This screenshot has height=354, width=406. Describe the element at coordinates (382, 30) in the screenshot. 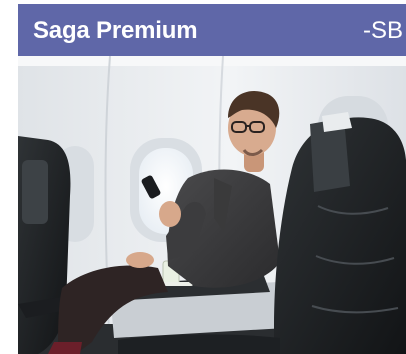

I see `fare-code: -SB` at that location.